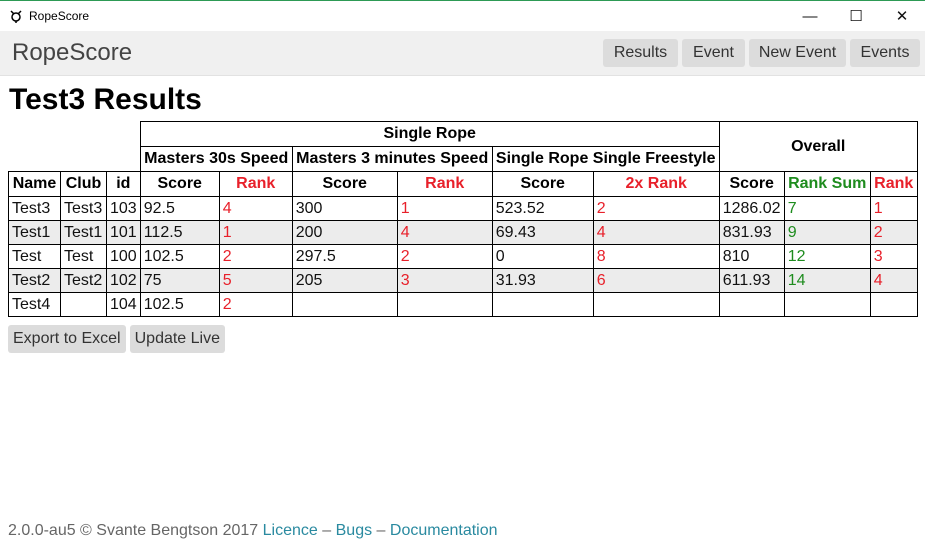 The image size is (925, 549). Describe the element at coordinates (34, 304) in the screenshot. I see `cell-name: Test4` at that location.